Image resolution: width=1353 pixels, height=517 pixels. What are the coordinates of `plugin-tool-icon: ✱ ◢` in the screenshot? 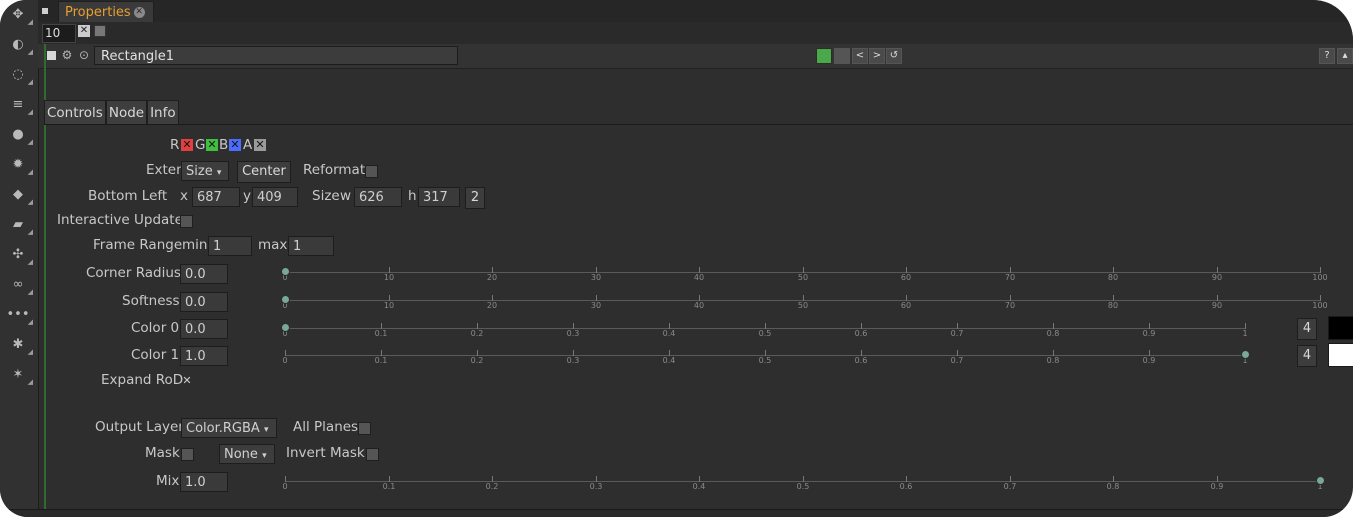 It's located at (20, 345).